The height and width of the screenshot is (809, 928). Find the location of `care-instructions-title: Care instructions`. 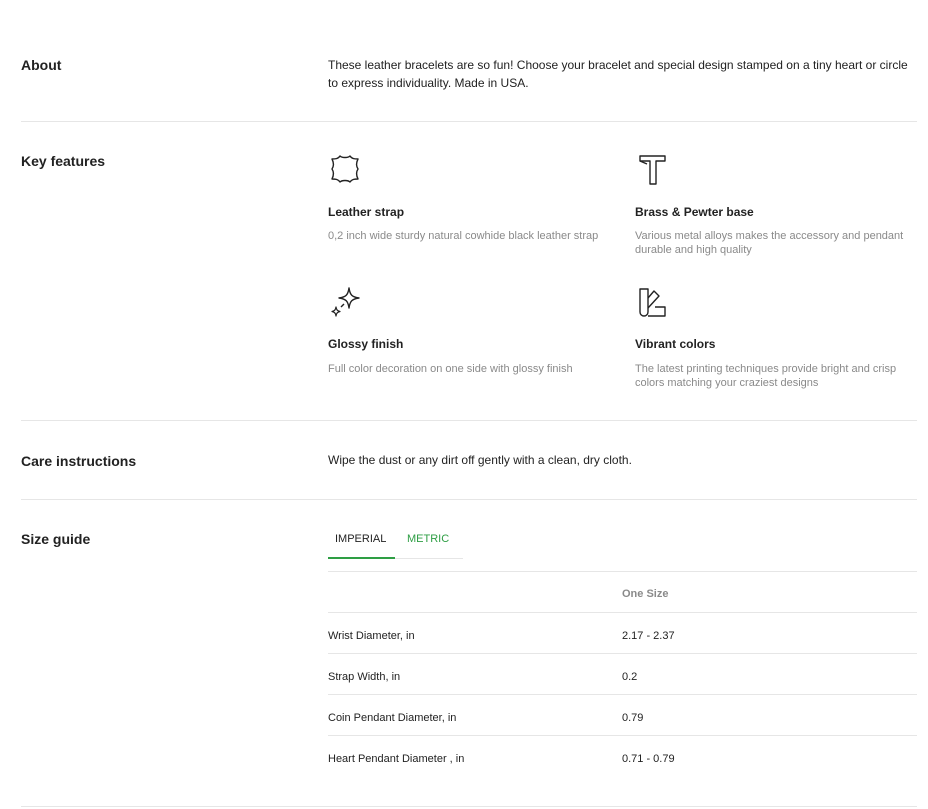

care-instructions-title: Care instructions is located at coordinates (79, 461).